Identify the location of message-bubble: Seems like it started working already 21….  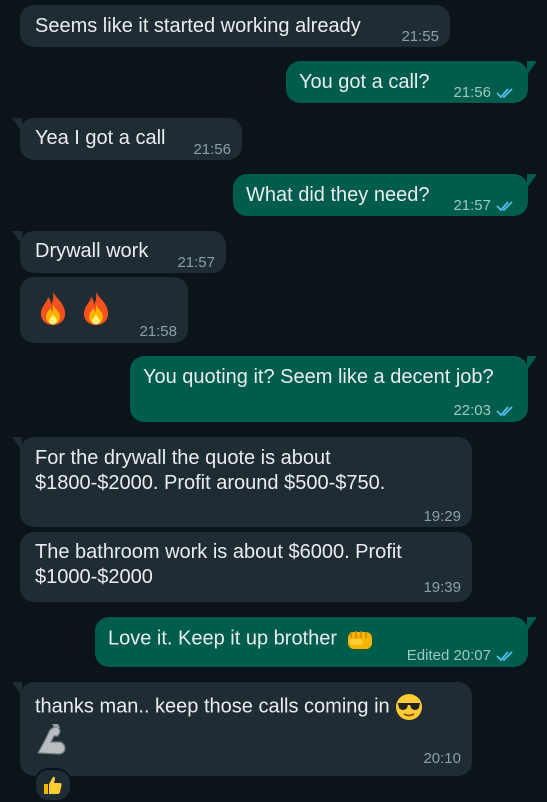
(235, 26).